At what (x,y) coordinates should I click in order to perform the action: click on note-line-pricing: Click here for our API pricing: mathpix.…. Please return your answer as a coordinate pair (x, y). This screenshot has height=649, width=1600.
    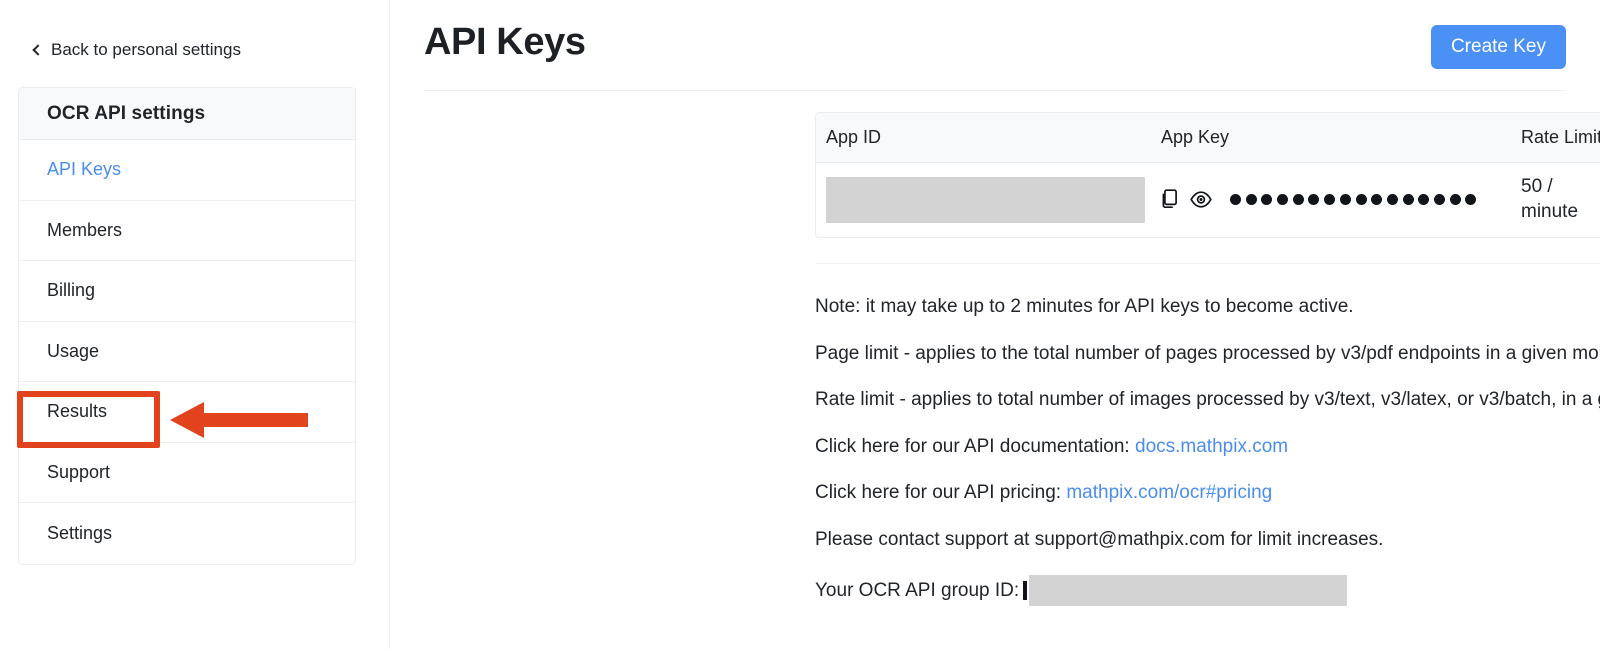
    Looking at the image, I should click on (1207, 493).